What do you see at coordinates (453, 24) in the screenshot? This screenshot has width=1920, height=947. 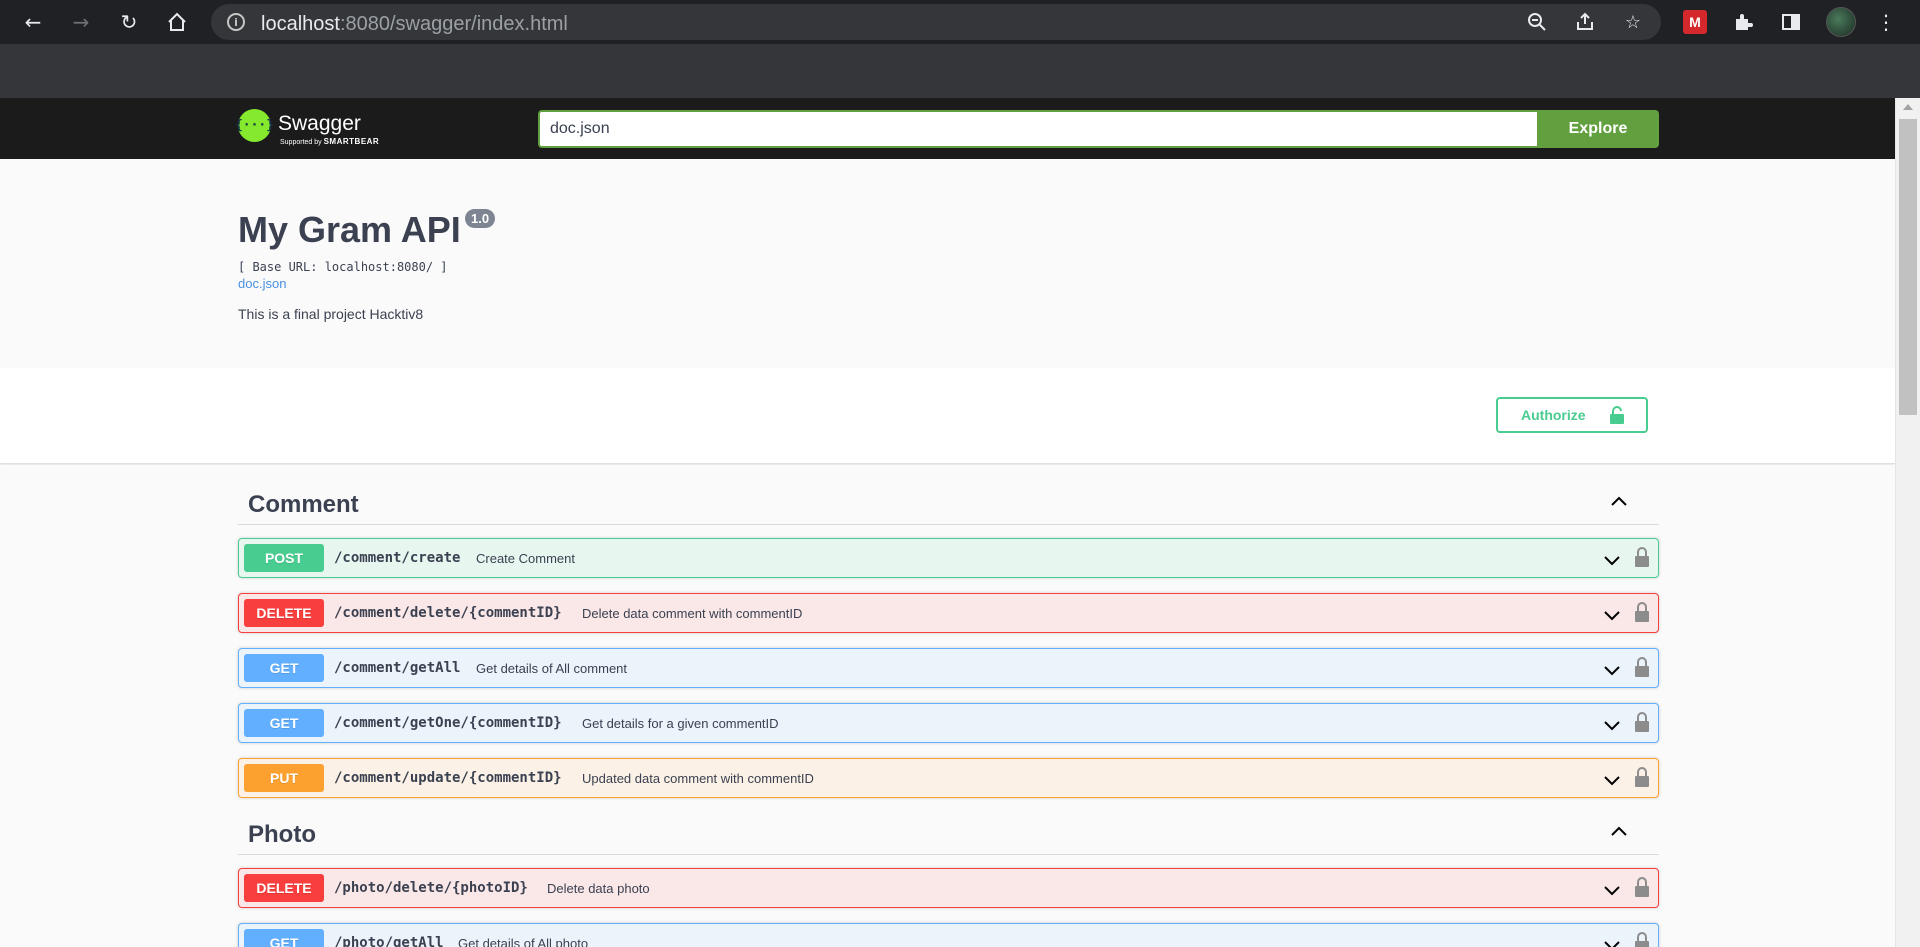 I see `url-path: :8080/swagger/index.html` at bounding box center [453, 24].